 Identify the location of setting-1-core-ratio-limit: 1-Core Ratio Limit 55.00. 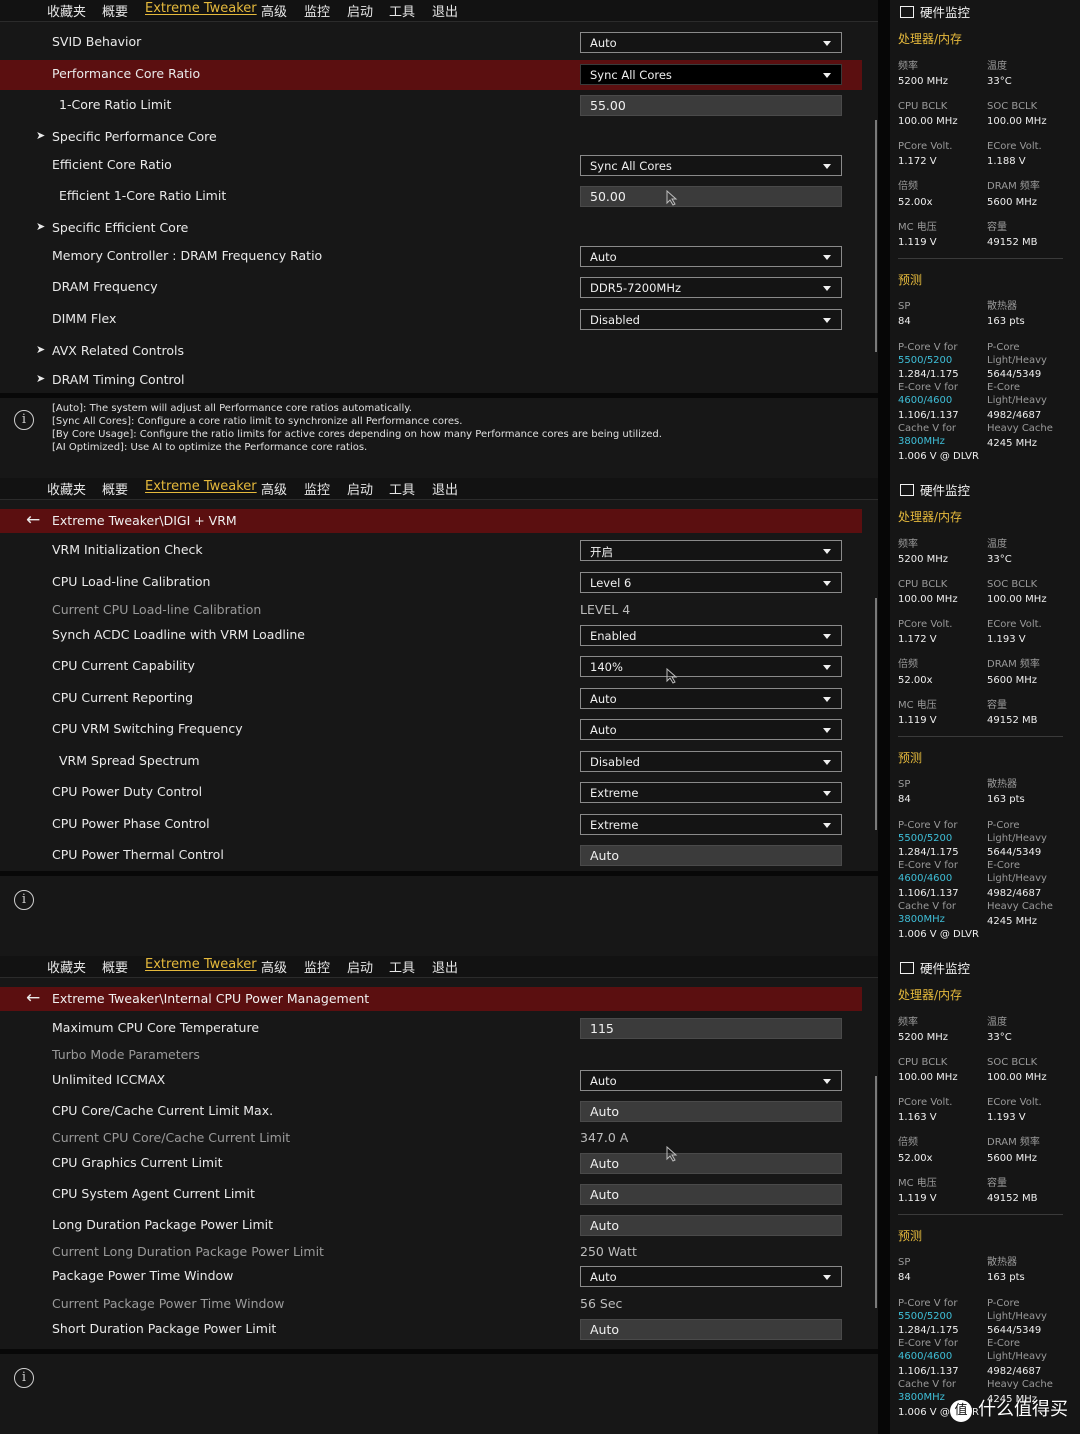
(431, 106).